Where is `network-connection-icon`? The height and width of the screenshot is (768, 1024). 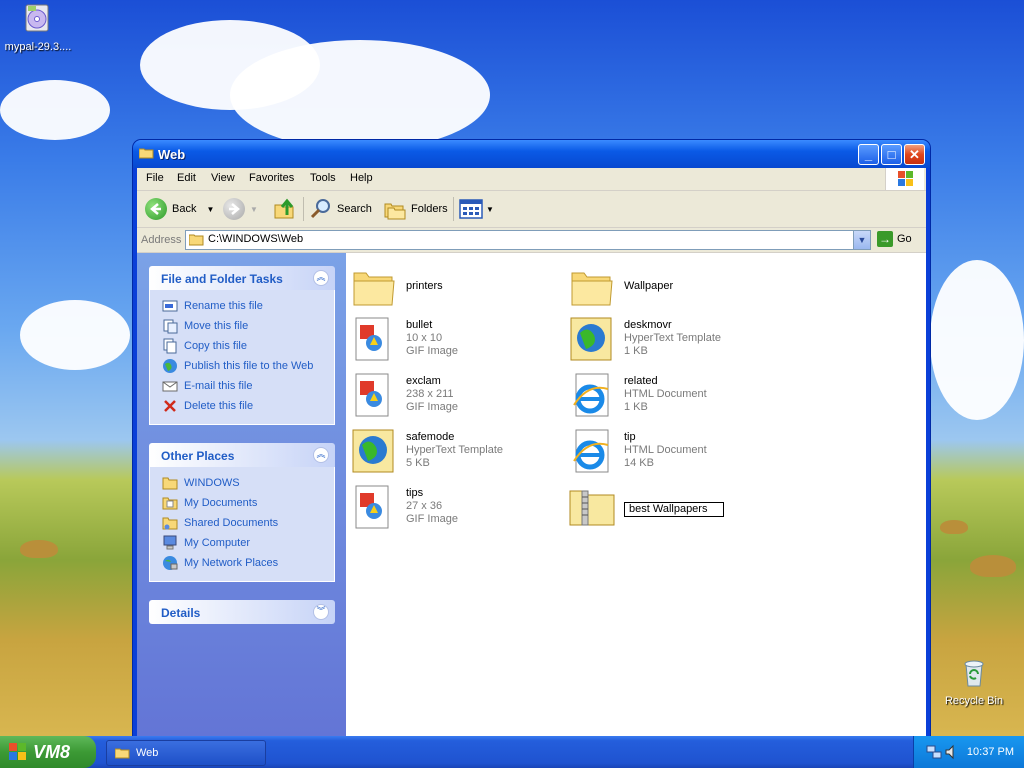 network-connection-icon is located at coordinates (934, 752).